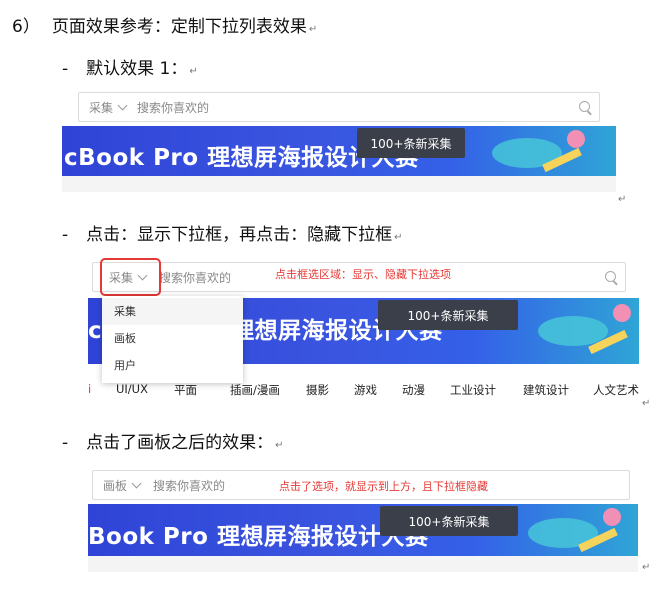 The width and height of the screenshot is (663, 616). I want to click on dropdown-option-board: 画板, so click(172, 338).